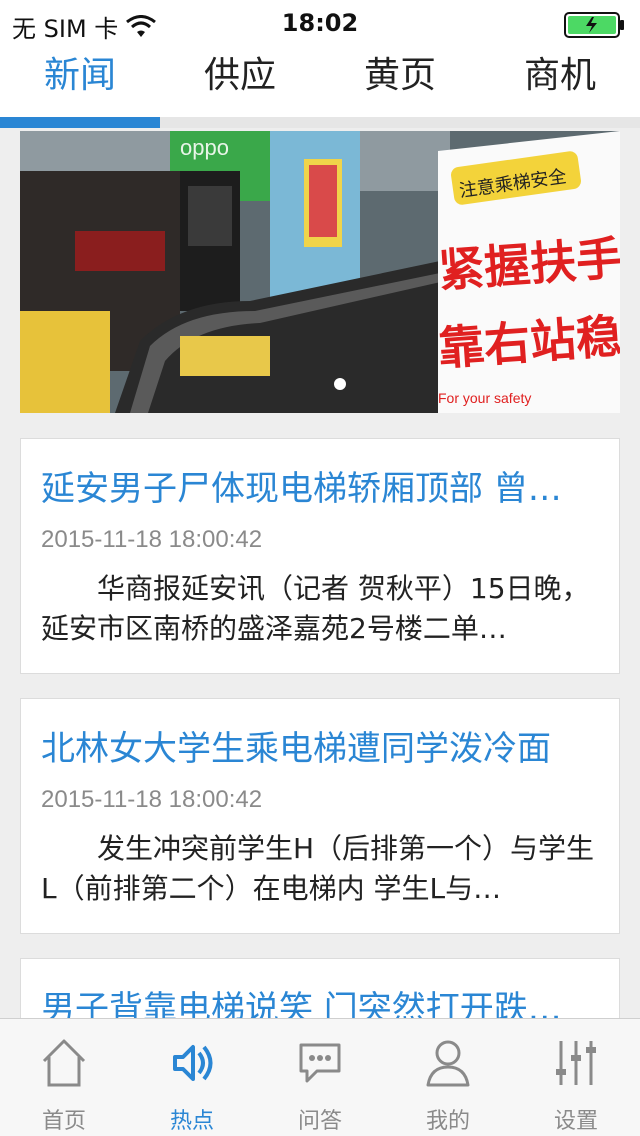 The height and width of the screenshot is (1136, 640). I want to click on status-bar: 无 SIM 卡 18:02, so click(320, 24).